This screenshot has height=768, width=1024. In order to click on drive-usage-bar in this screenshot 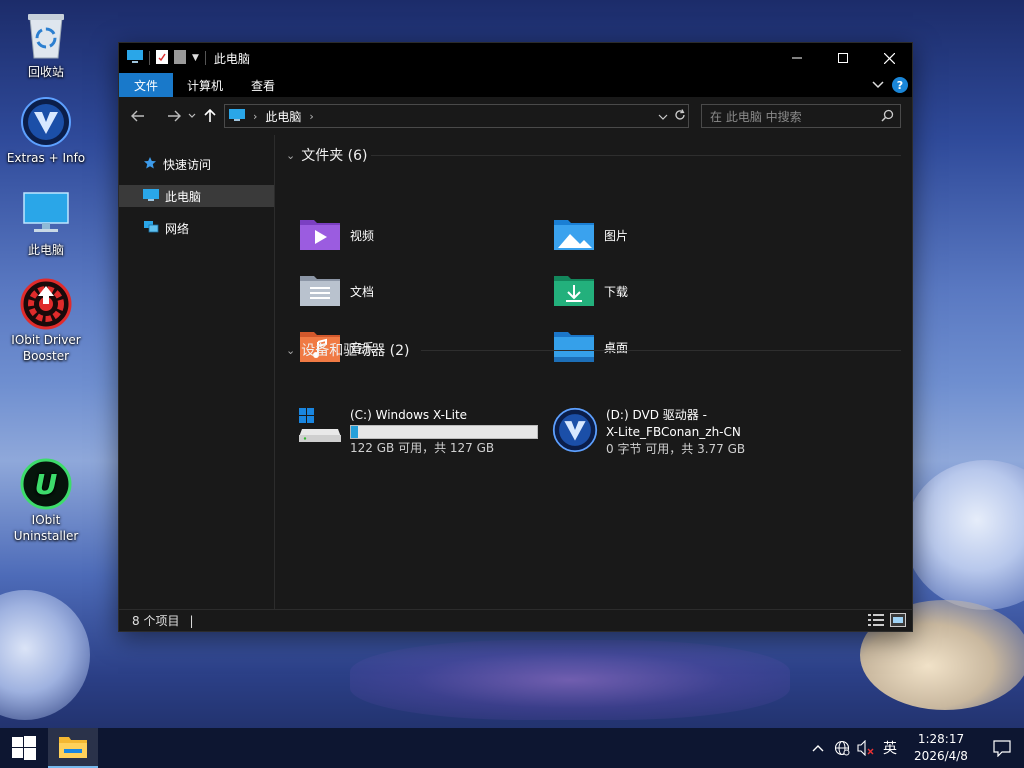, I will do `click(444, 432)`.